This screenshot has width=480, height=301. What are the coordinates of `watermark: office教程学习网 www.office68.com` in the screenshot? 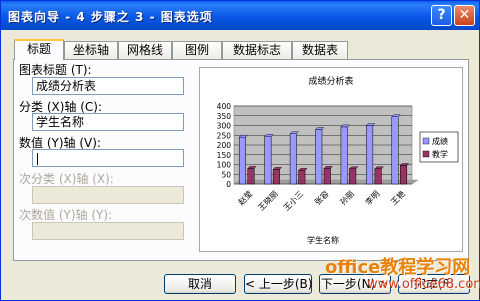 It's located at (400, 277).